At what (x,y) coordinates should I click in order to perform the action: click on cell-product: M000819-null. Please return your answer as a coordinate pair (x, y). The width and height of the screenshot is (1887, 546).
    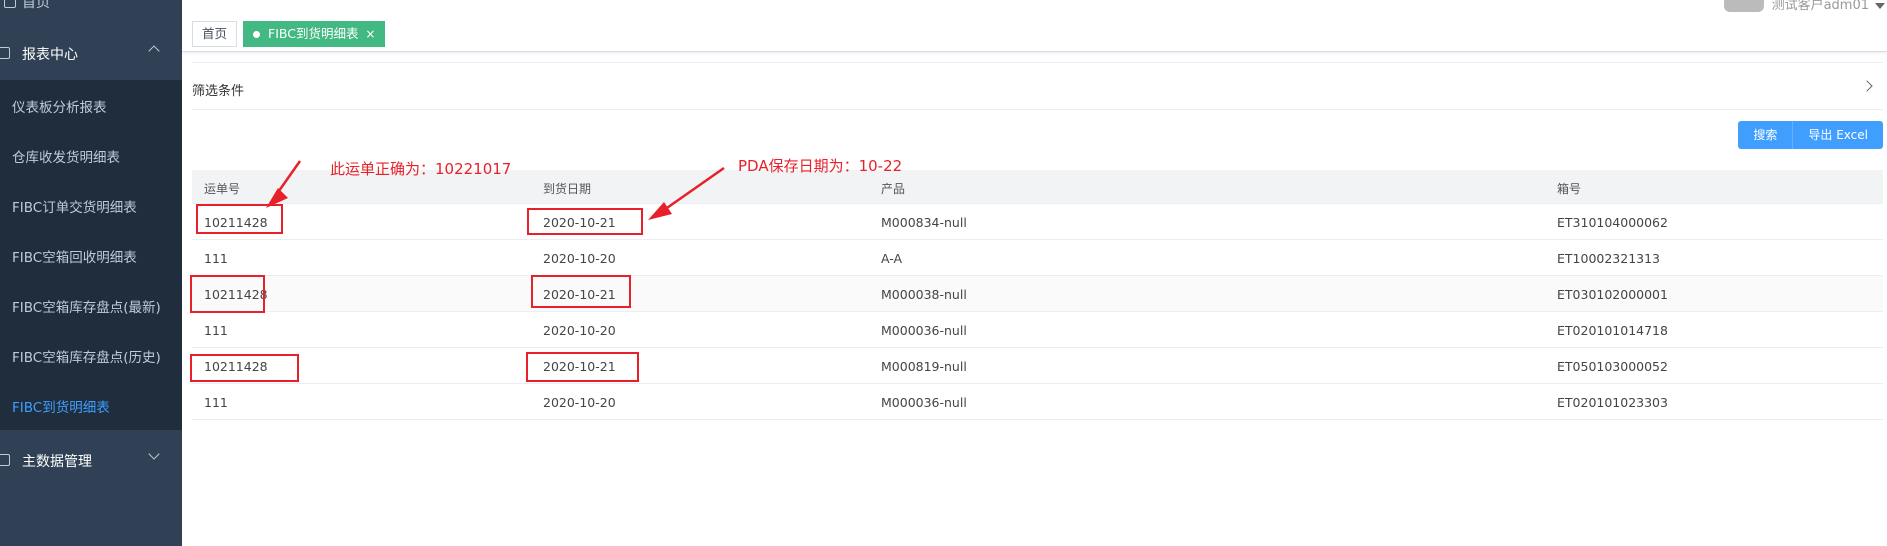
    Looking at the image, I should click on (924, 366).